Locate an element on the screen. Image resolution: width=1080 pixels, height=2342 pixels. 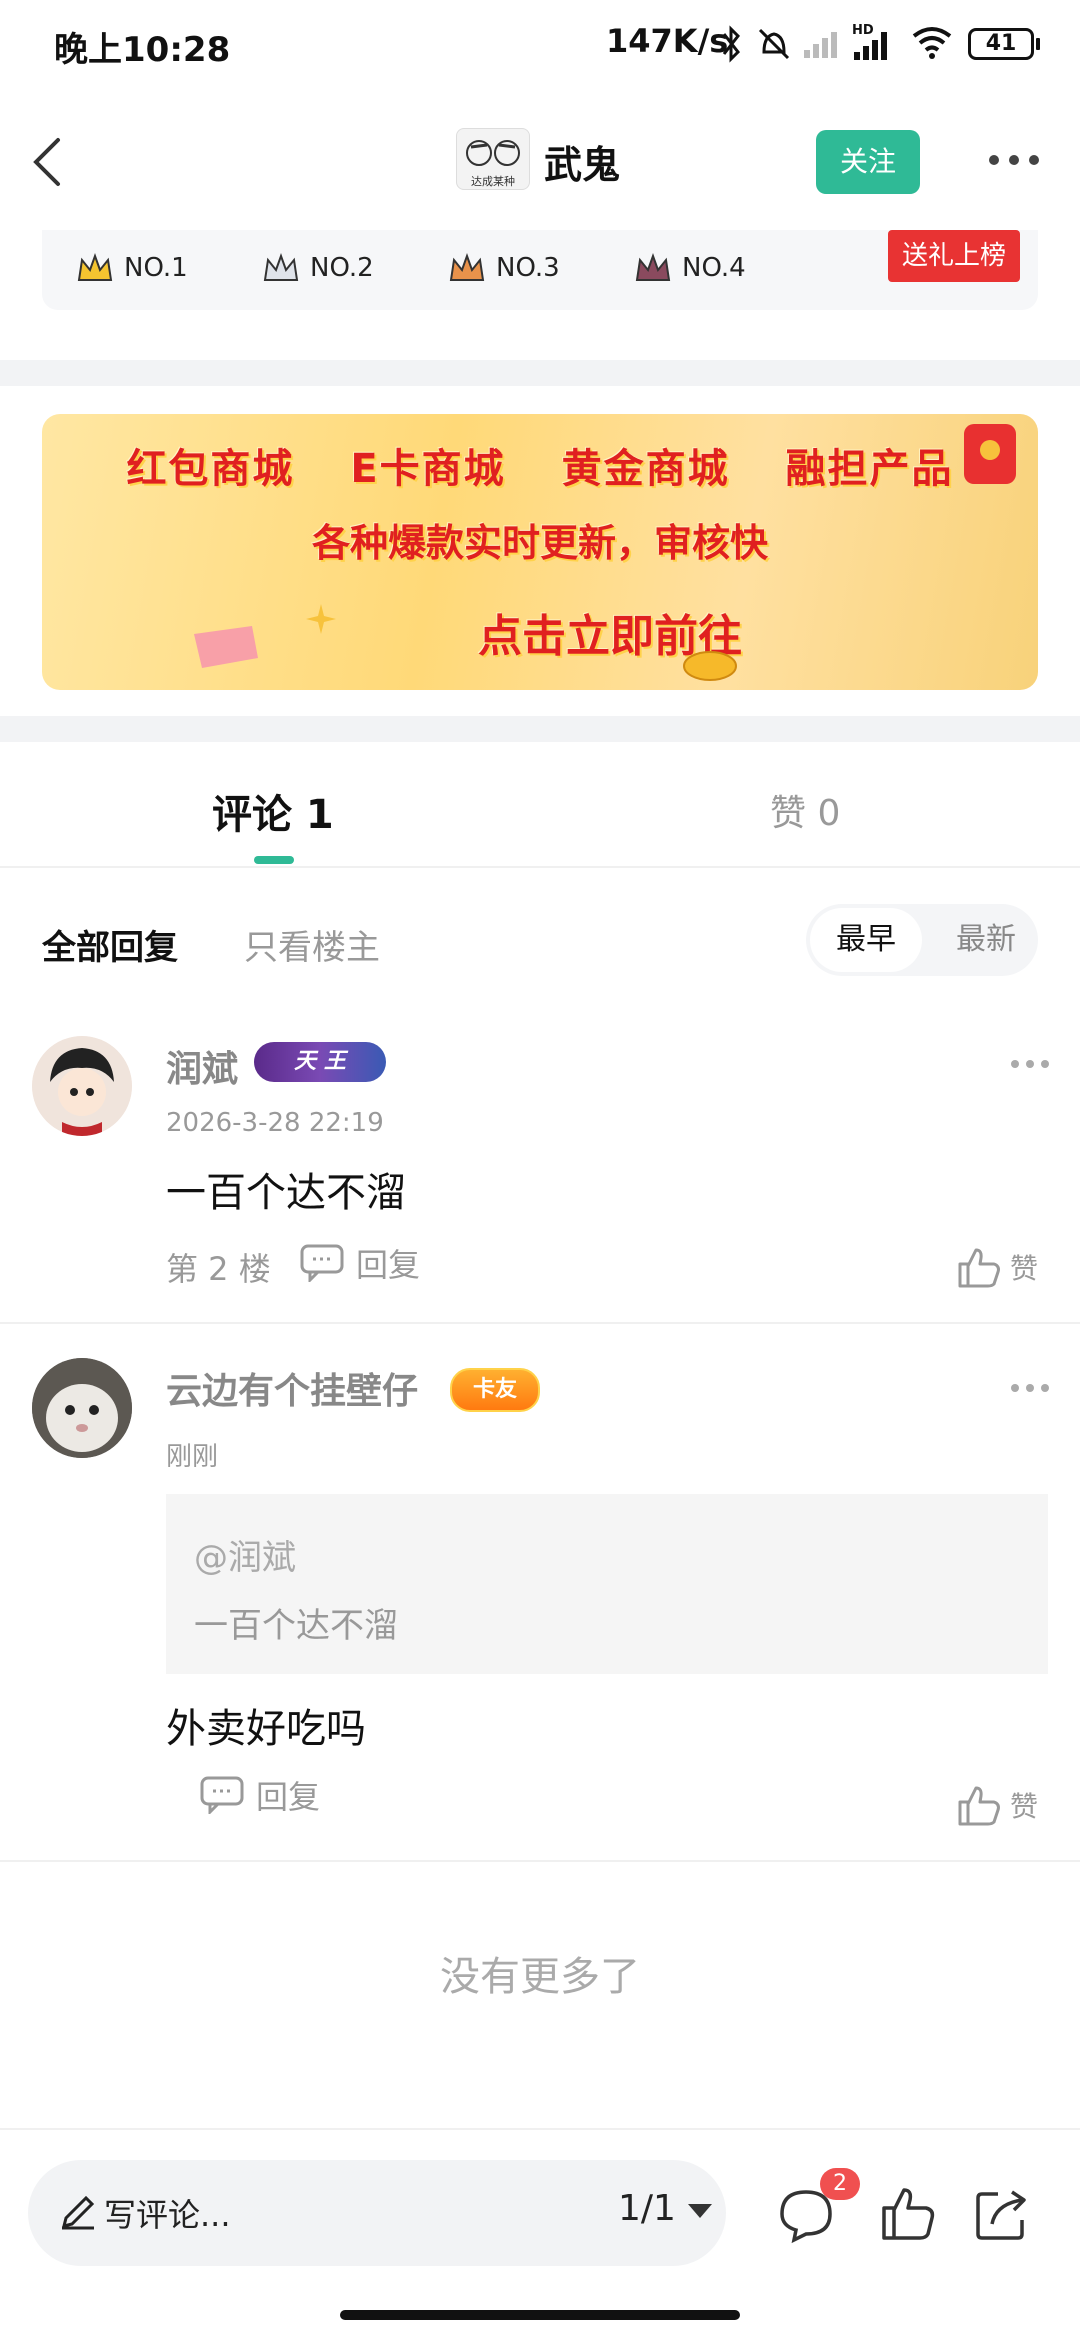
status-bar: 晚上10:28 147K/s HD 41 is located at coordinates (540, 45).